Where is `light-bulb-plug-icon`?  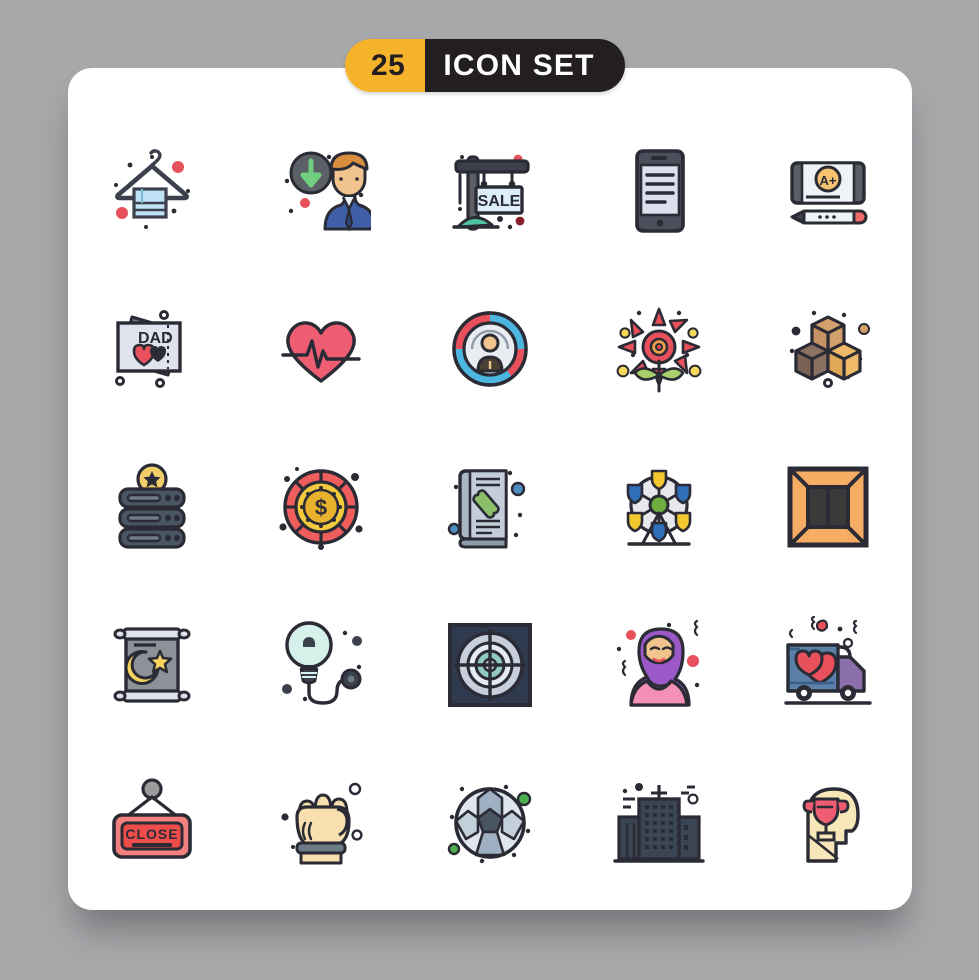
light-bulb-plug-icon is located at coordinates (322, 663).